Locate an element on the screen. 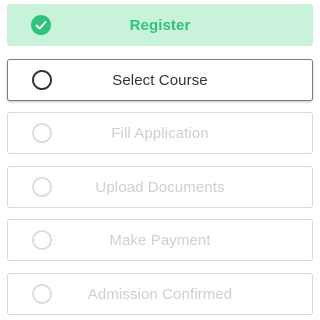 The height and width of the screenshot is (320, 320). check-icon is located at coordinates (41, 25).